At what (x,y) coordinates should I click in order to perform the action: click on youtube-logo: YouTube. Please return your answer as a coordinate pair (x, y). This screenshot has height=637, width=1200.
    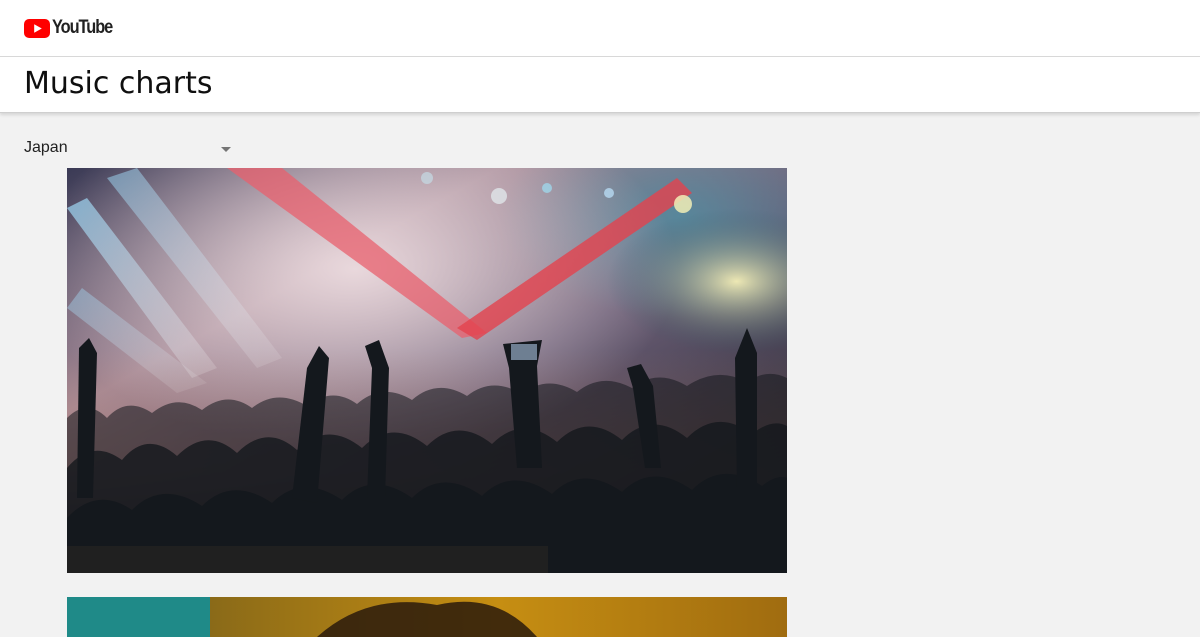
    Looking at the image, I should click on (73, 28).